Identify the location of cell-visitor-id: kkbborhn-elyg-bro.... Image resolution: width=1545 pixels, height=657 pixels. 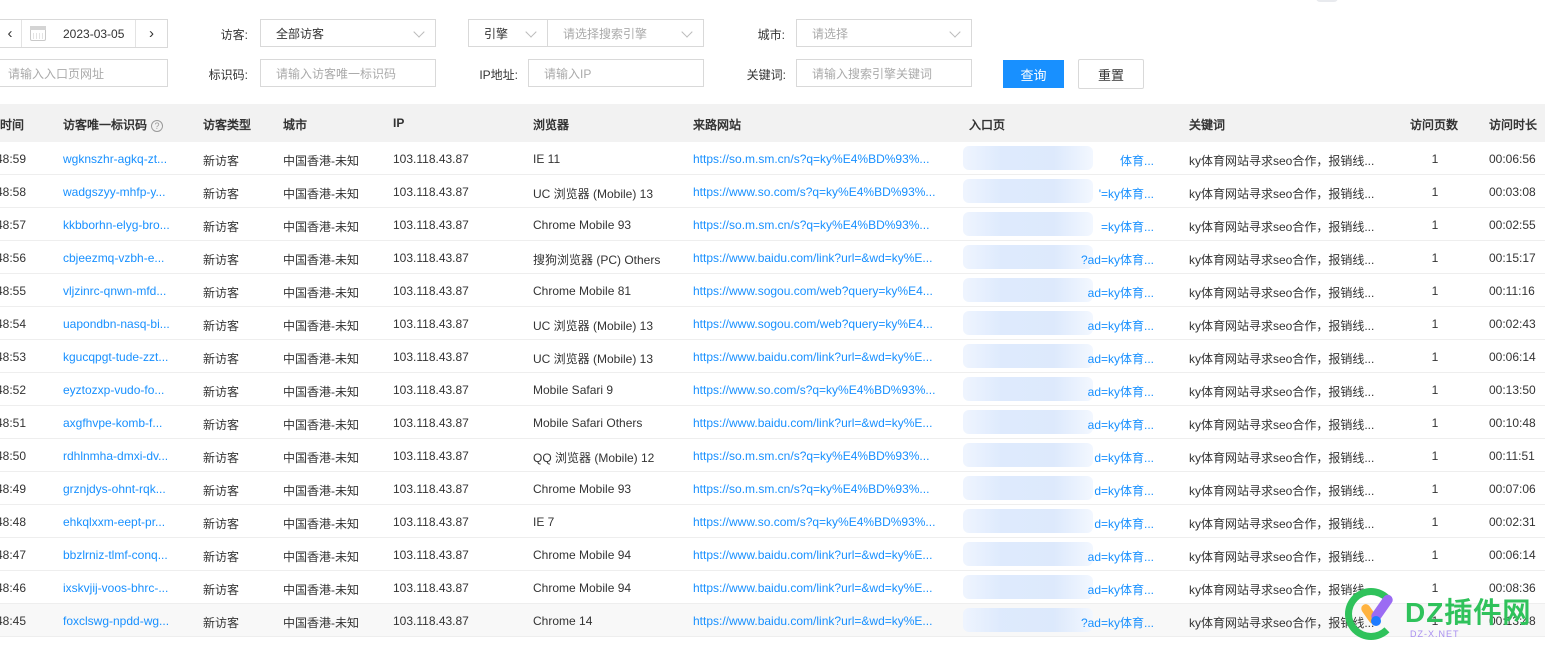
(116, 225).